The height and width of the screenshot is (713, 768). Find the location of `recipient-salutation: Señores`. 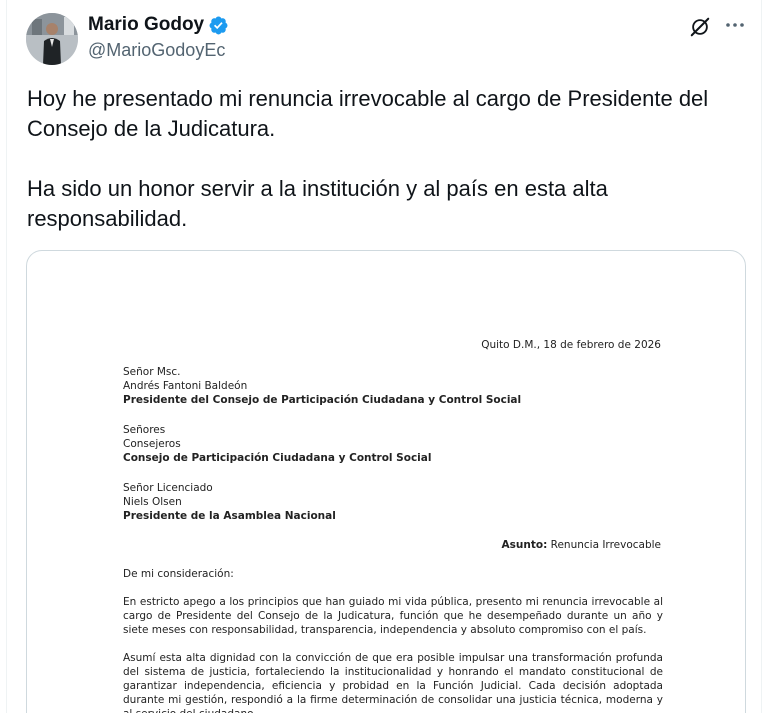

recipient-salutation: Señores is located at coordinates (144, 430).